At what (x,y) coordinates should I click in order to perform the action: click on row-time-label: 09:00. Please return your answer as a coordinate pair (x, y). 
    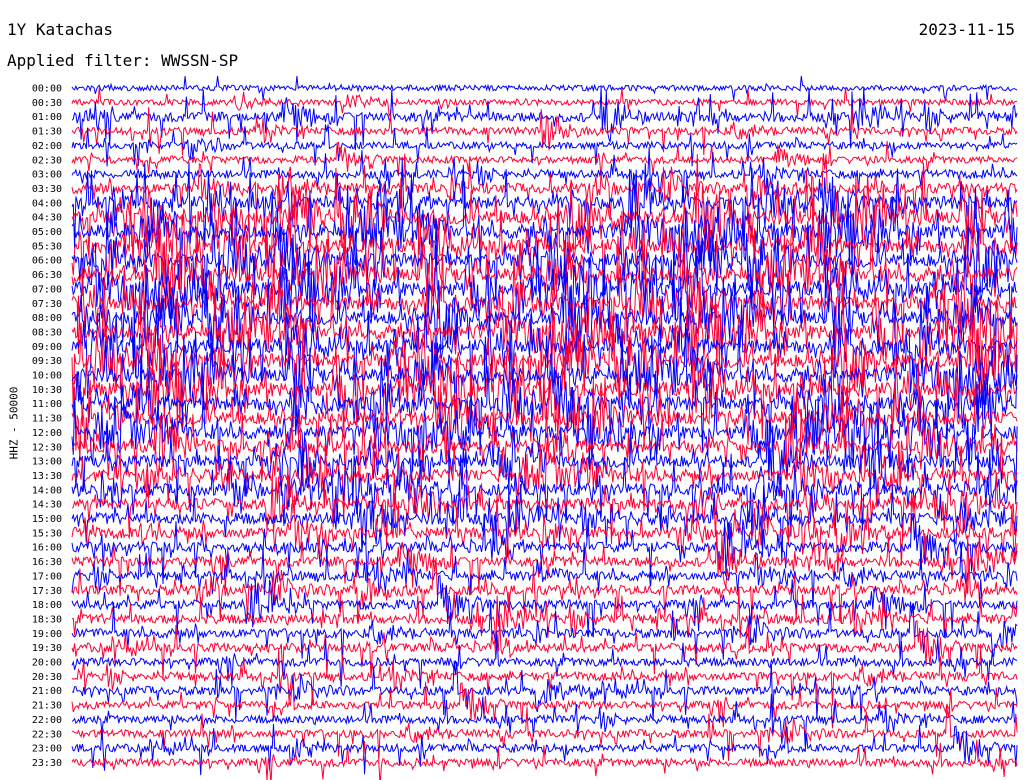
    Looking at the image, I should click on (47, 347).